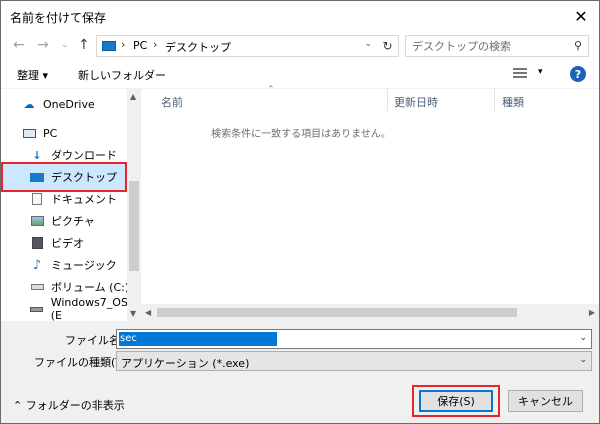 Image resolution: width=600 pixels, height=424 pixels. Describe the element at coordinates (85, 309) in the screenshot. I see `nav-item-windows7-os: Windows7_OS (E` at that location.